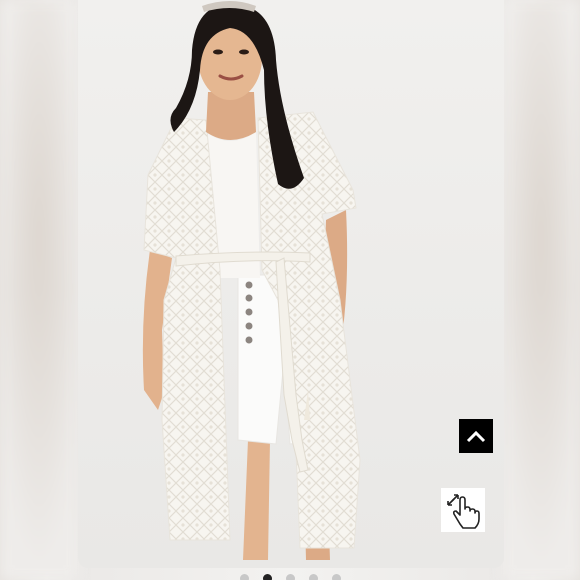 The width and height of the screenshot is (580, 580). I want to click on chevron-up-icon, so click(476, 436).